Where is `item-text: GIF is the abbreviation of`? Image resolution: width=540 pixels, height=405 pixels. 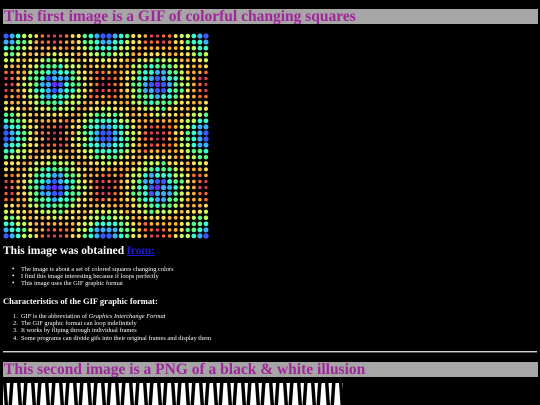 item-text: GIF is the abbreviation of is located at coordinates (55, 316).